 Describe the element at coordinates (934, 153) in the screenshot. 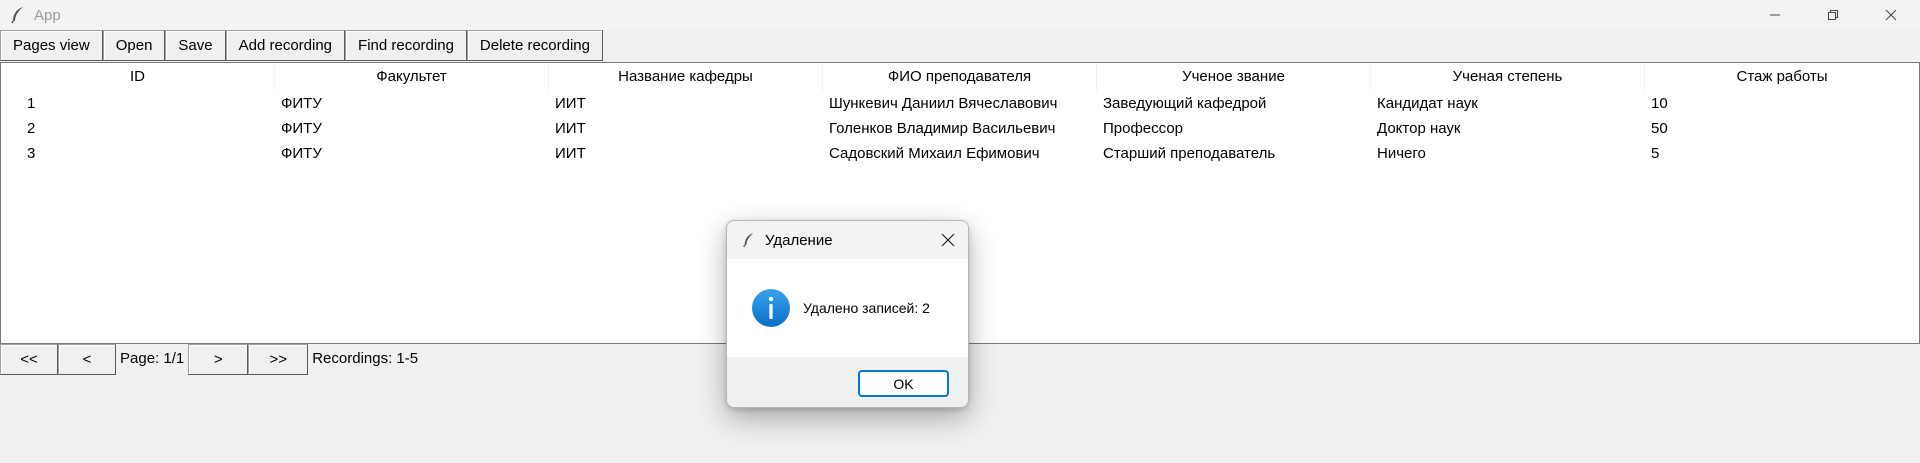

I see `table-cell: Садовский Михаил Ефимович` at that location.